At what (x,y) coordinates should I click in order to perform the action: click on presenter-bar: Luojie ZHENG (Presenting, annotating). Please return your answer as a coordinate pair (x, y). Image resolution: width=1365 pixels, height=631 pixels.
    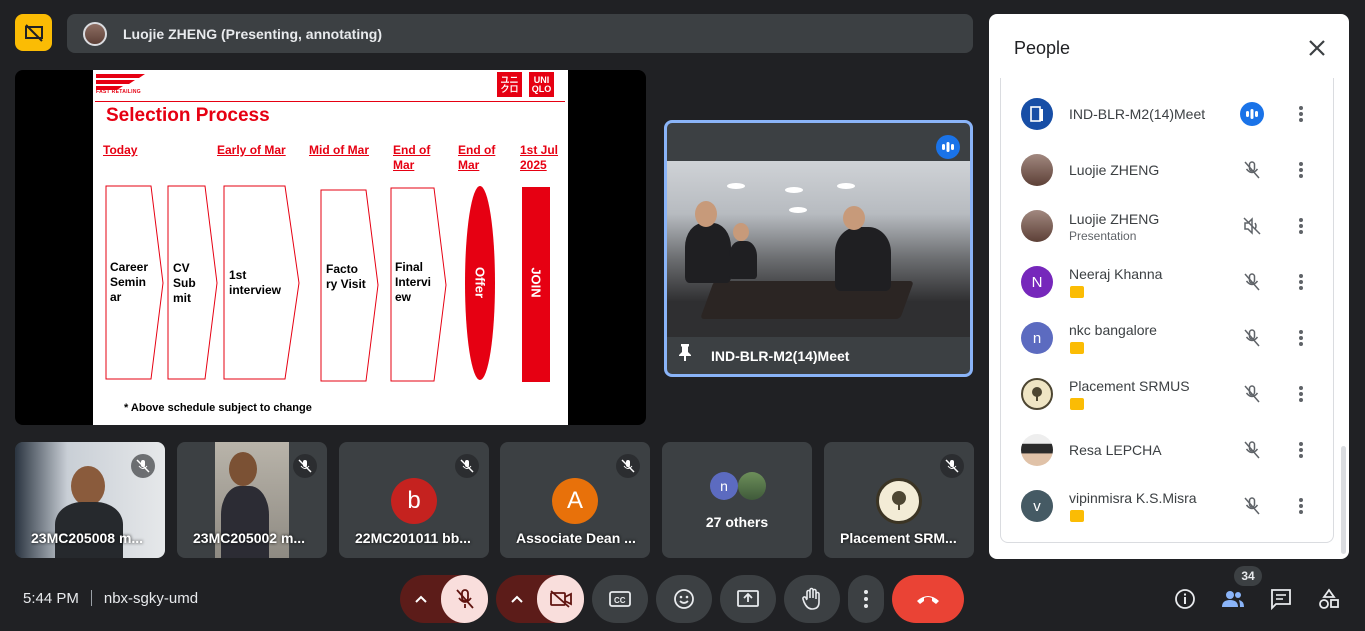
    Looking at the image, I should click on (520, 33).